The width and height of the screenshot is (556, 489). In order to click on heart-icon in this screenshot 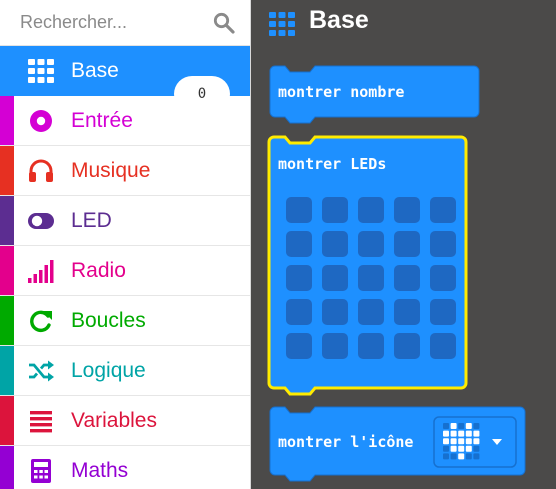, I will do `click(461, 441)`.